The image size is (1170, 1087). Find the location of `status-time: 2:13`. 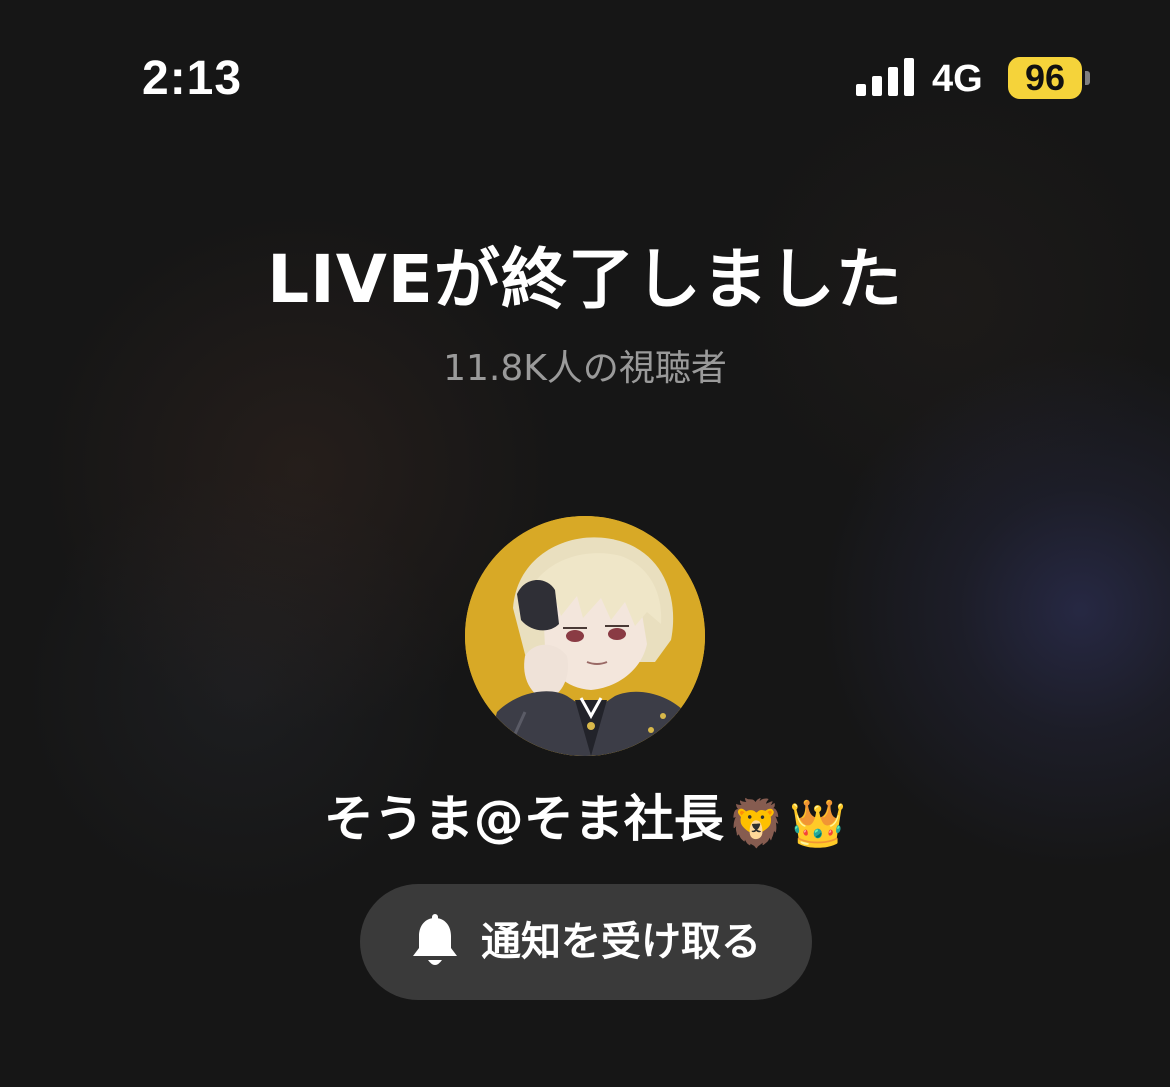

status-time: 2:13 is located at coordinates (192, 78).